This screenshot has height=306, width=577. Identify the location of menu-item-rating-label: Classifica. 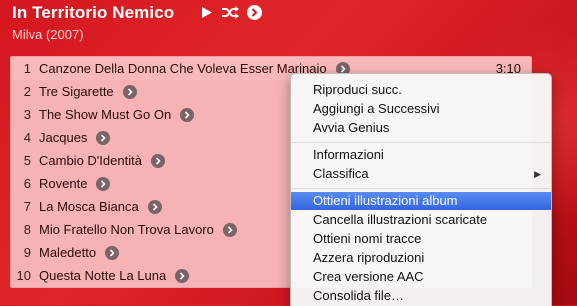
(341, 173).